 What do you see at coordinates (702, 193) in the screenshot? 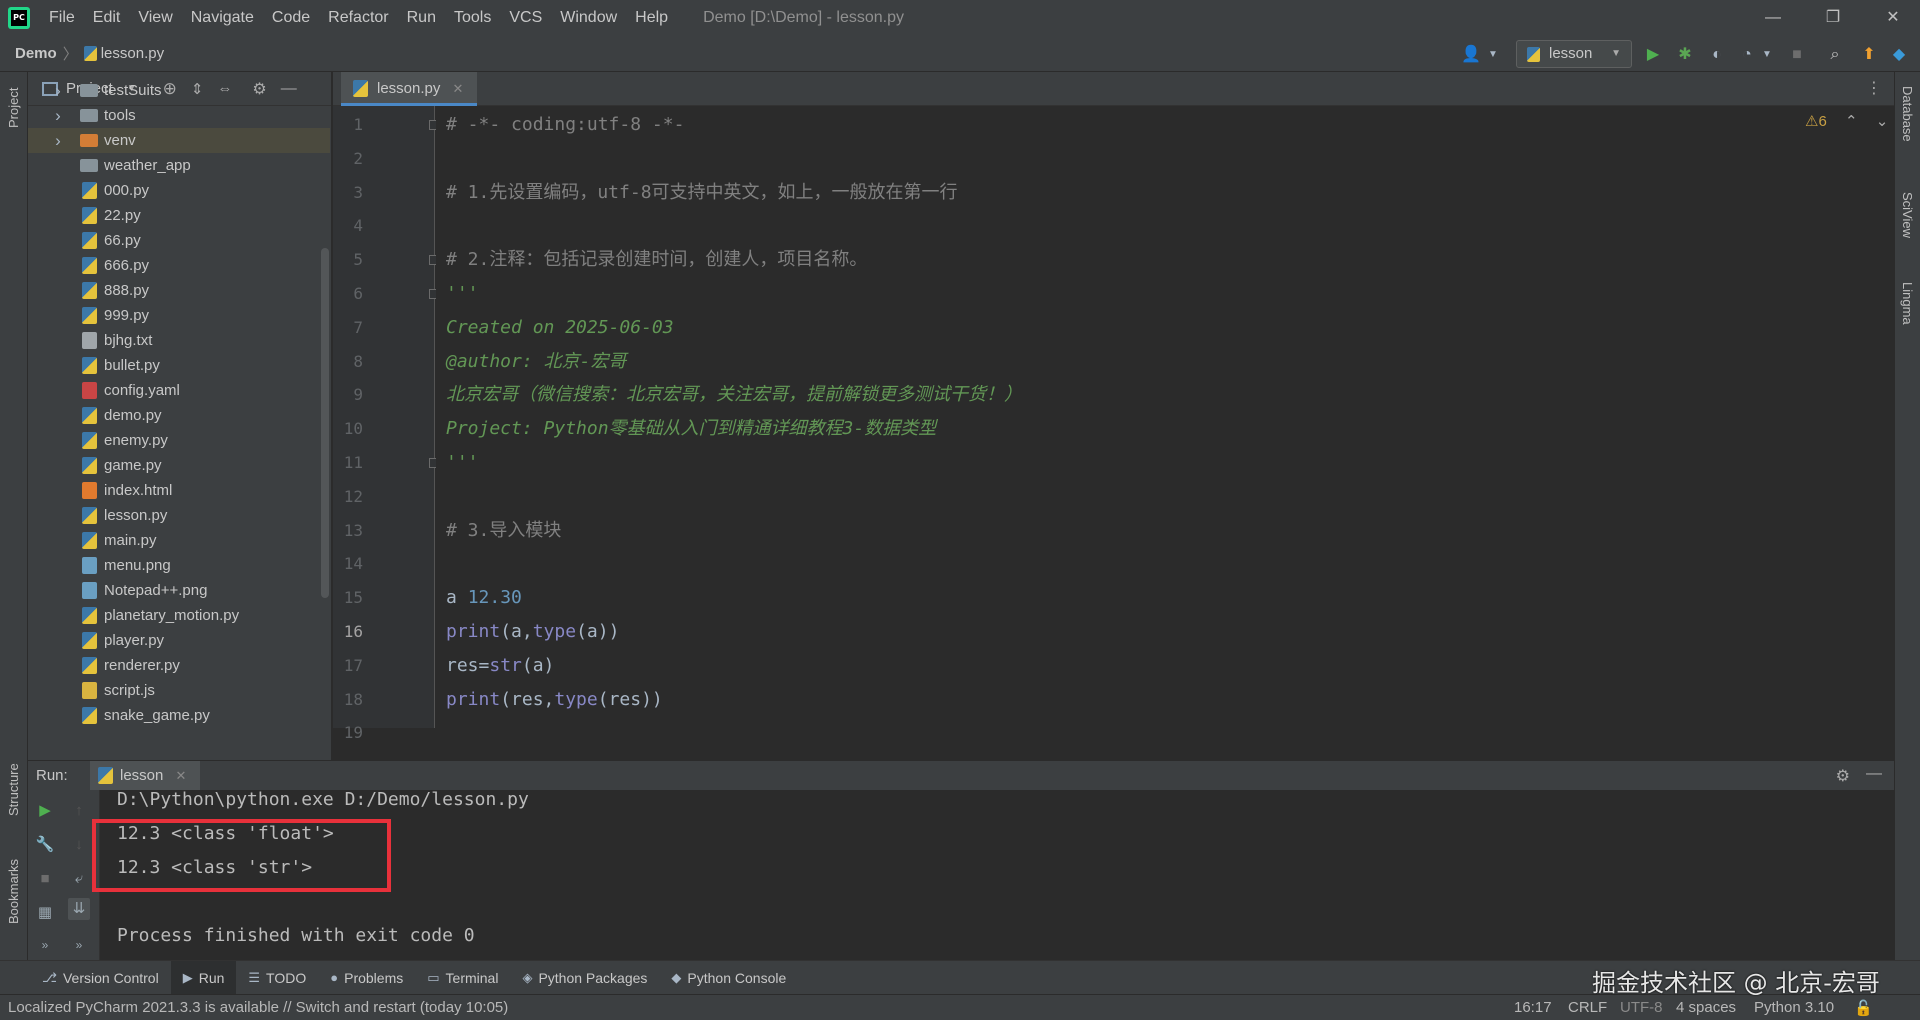
I see `code-line: # 1.先设置编码，utf-8可支持中英文，如上，一般放在第一行` at bounding box center [702, 193].